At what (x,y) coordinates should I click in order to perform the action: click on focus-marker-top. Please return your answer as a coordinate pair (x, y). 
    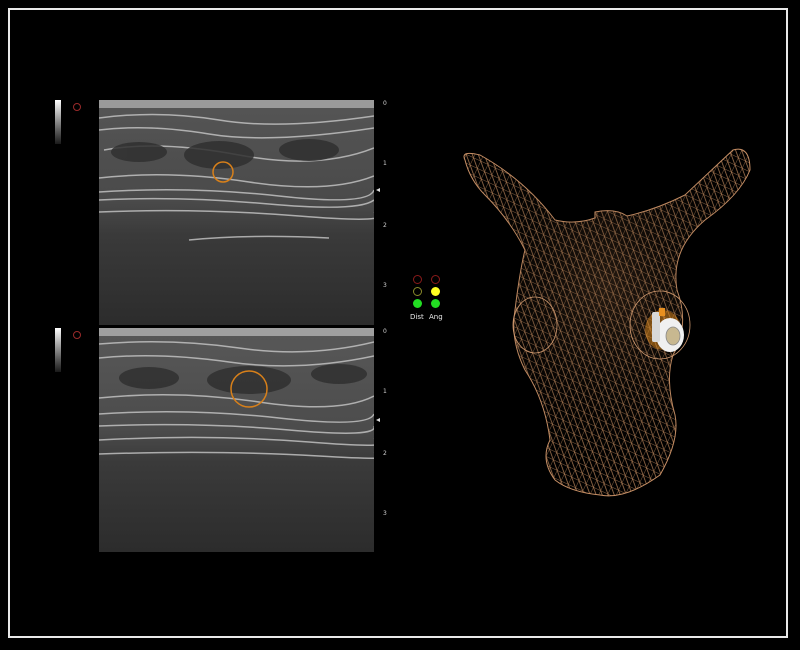
    Looking at the image, I should click on (378, 190).